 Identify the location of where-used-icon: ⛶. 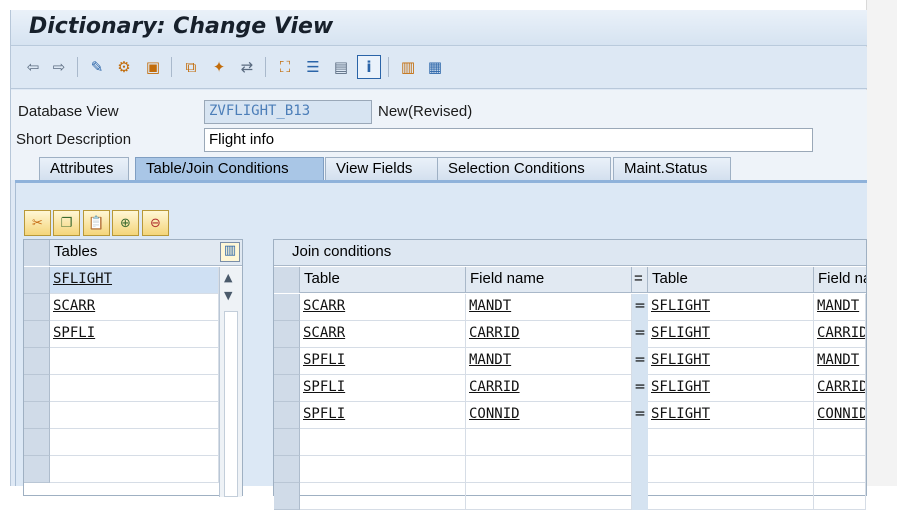
(285, 67).